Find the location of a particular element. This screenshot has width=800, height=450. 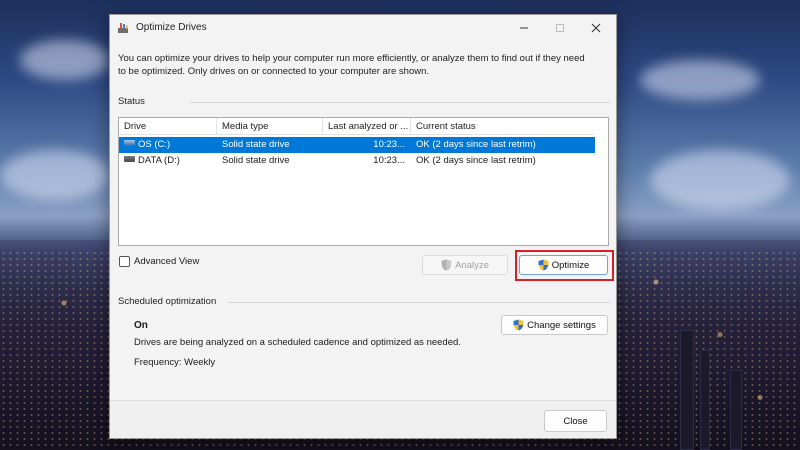

minimize-button is located at coordinates (524, 28).